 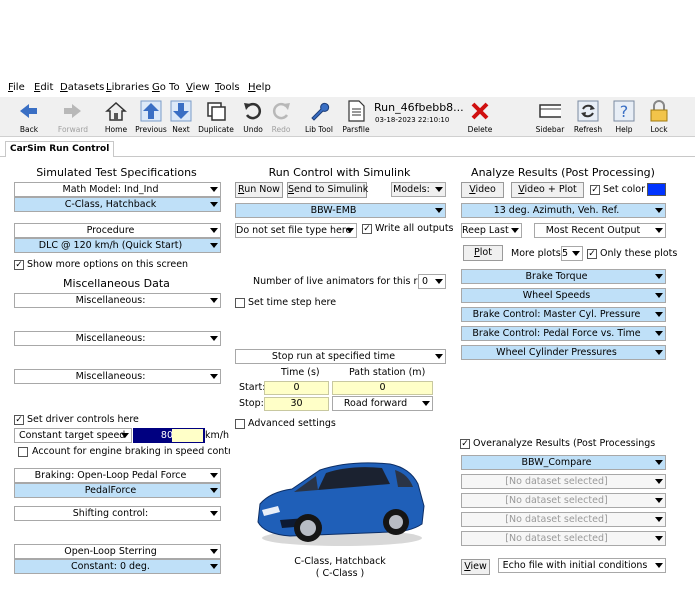 What do you see at coordinates (43, 87) in the screenshot?
I see `menu-edit: Edit` at bounding box center [43, 87].